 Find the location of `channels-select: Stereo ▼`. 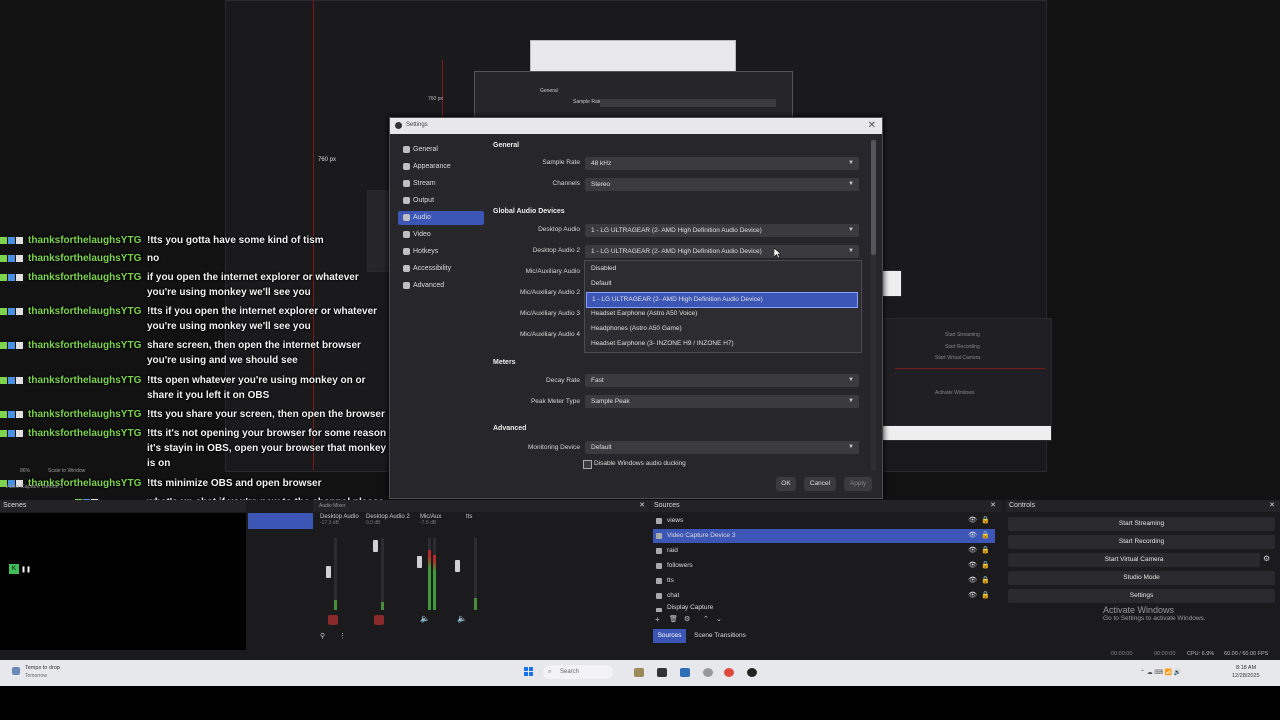

channels-select: Stereo ▼ is located at coordinates (722, 184).